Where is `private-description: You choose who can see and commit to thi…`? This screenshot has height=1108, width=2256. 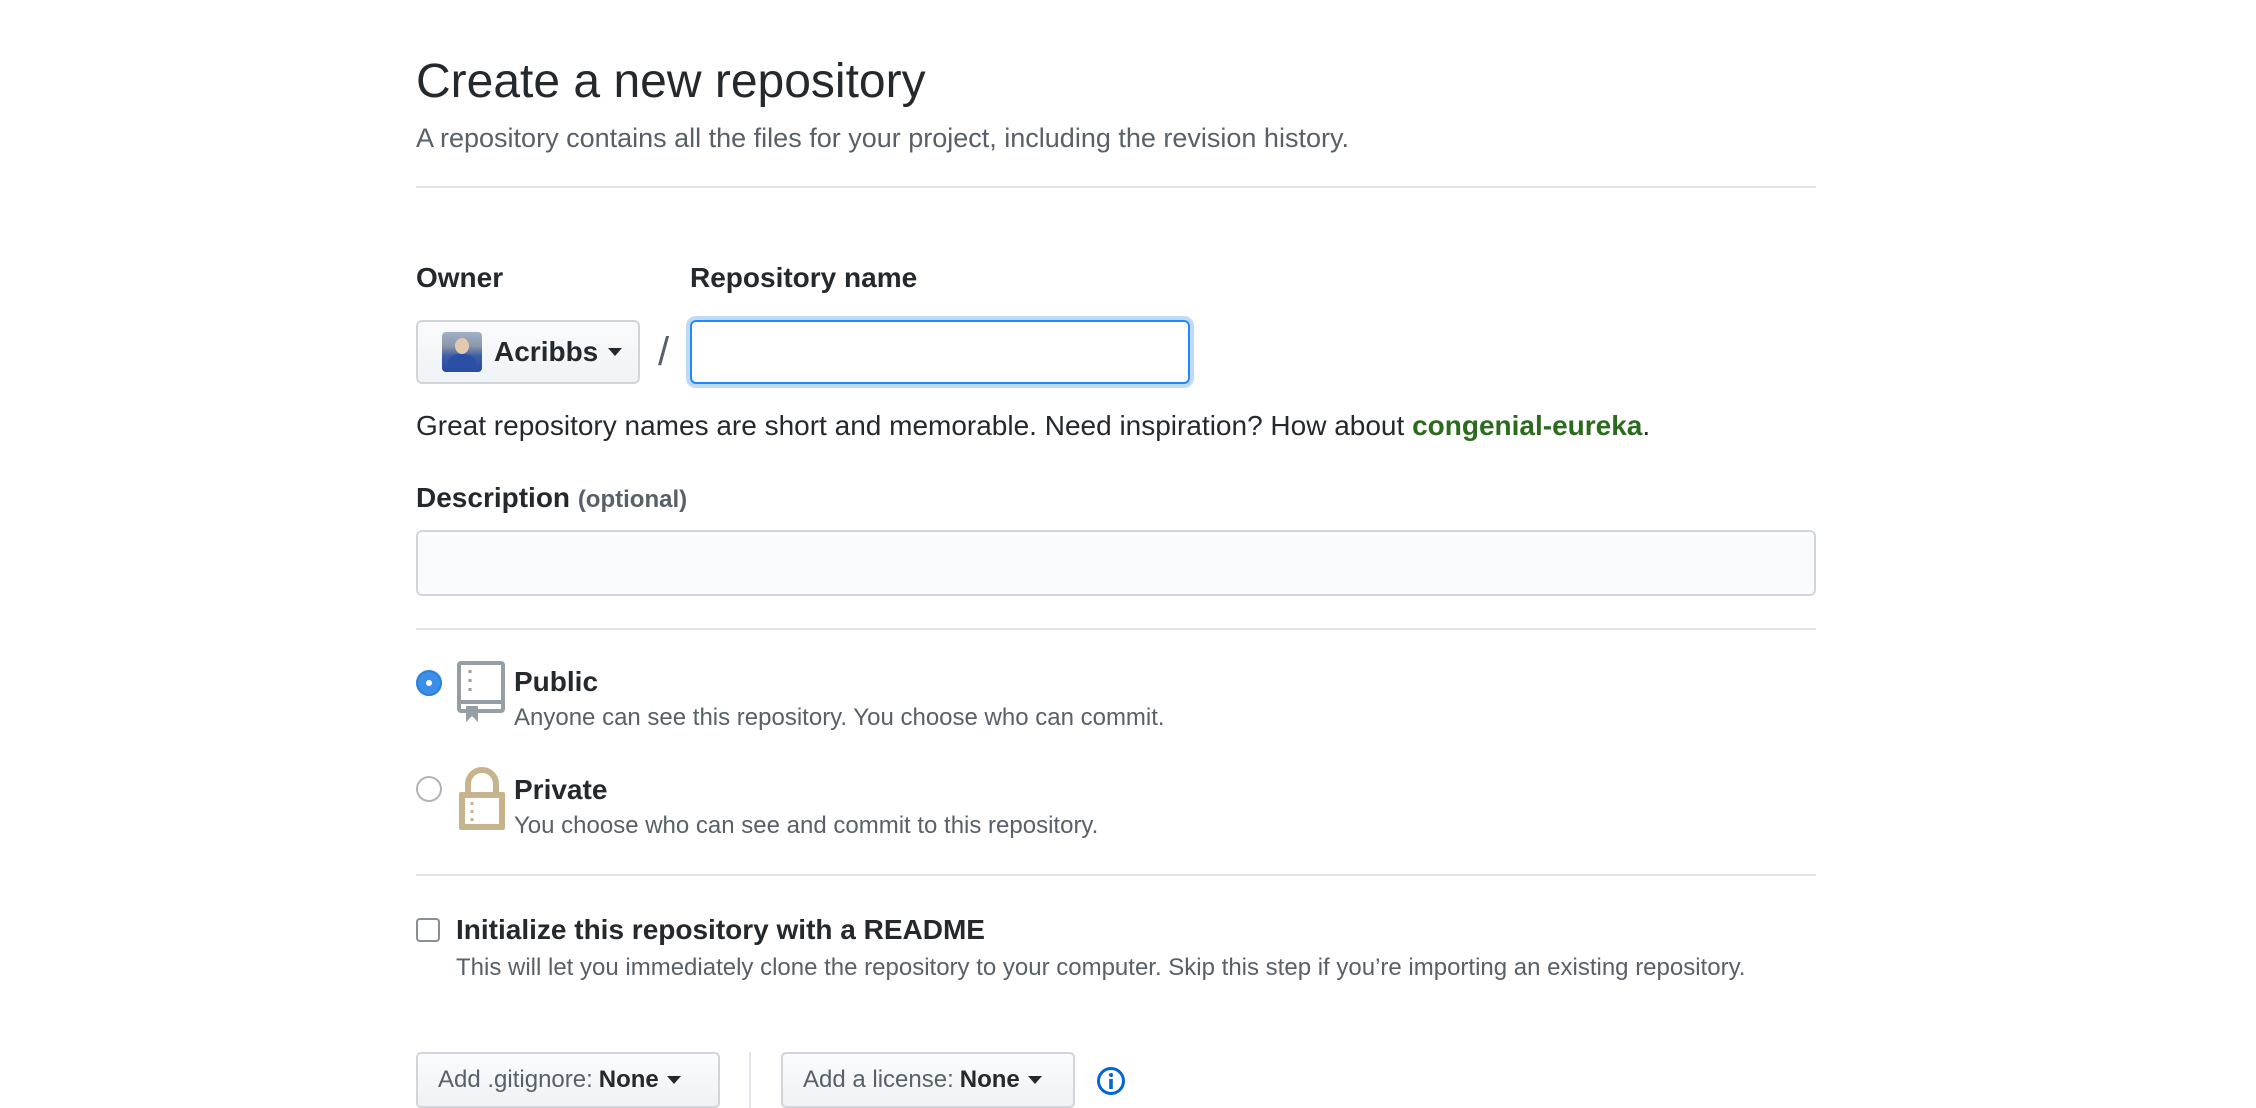 private-description: You choose who can see and commit to thi… is located at coordinates (806, 826).